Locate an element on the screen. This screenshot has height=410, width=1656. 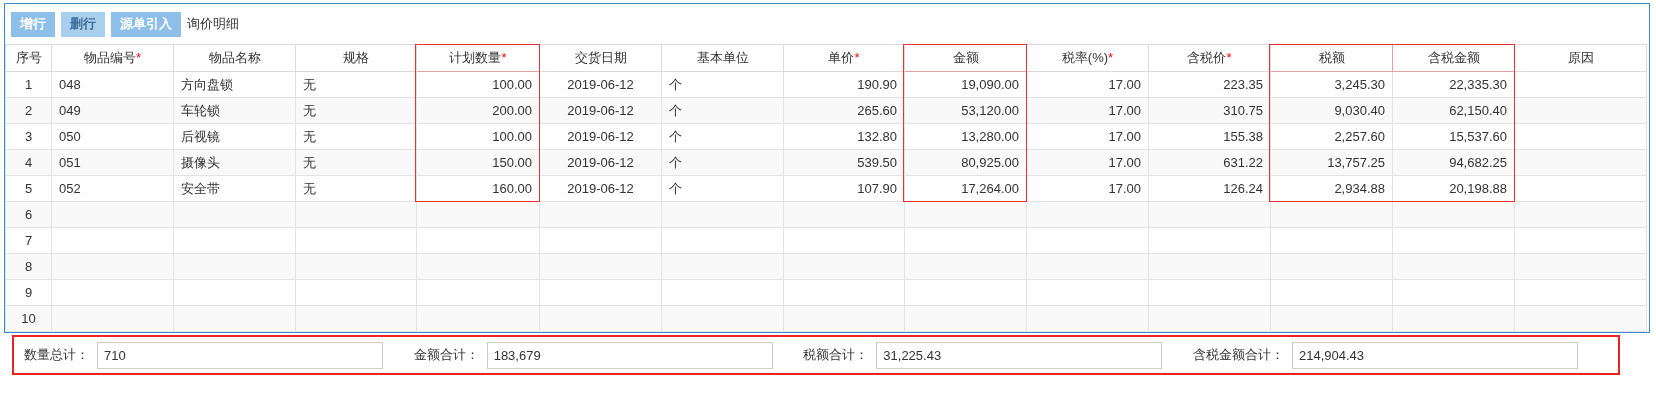
table-cell: 048 is located at coordinates (112, 84).